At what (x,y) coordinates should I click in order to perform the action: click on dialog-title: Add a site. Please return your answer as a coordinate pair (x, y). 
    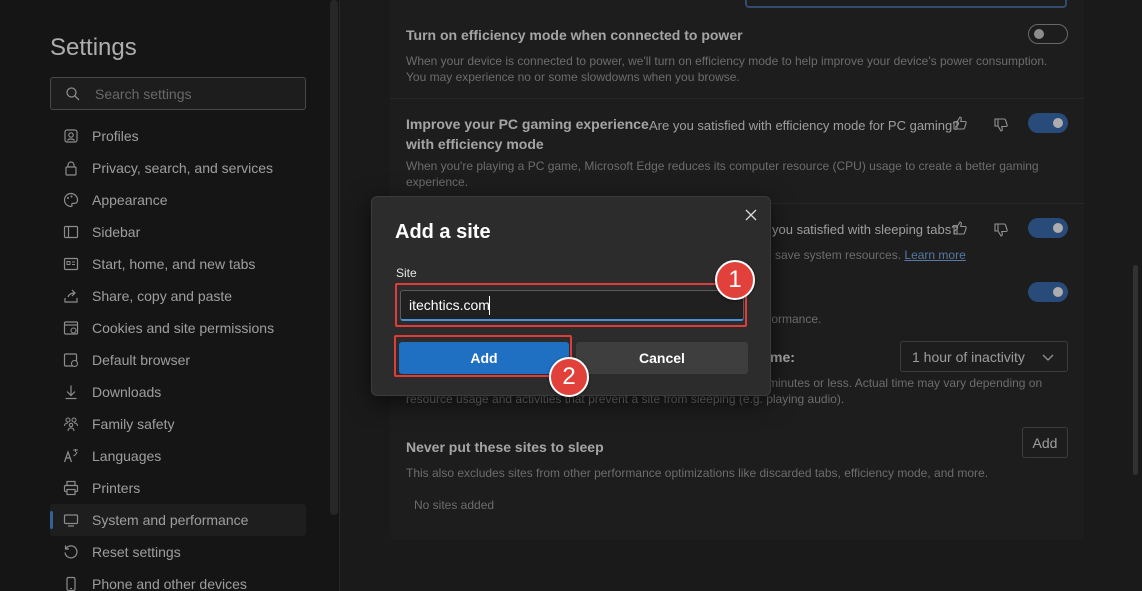
    Looking at the image, I should click on (443, 232).